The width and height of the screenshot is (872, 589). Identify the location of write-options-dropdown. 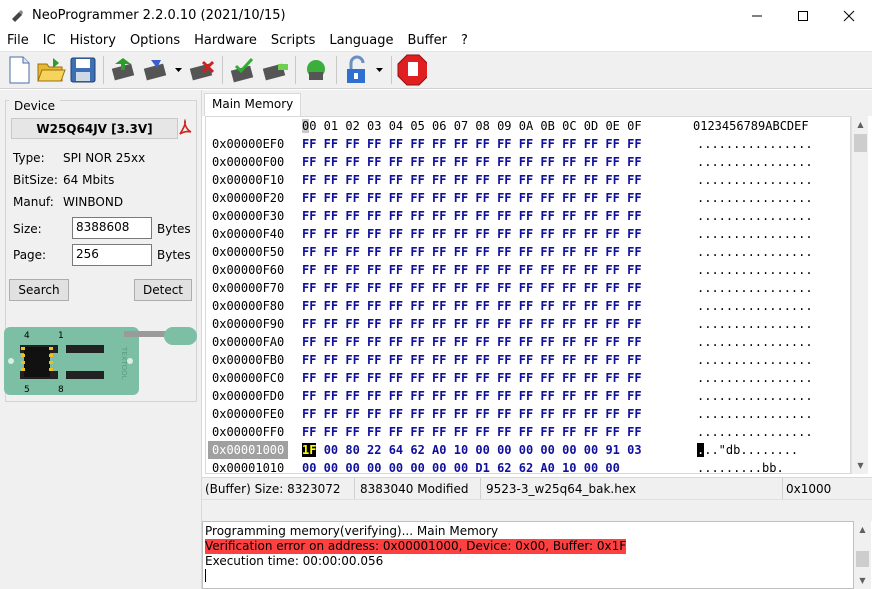
(178, 70).